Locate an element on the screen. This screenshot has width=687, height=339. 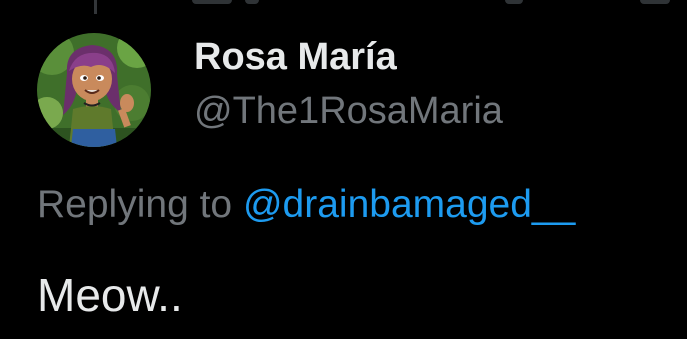
previous-tweet-fragment is located at coordinates (343, 4).